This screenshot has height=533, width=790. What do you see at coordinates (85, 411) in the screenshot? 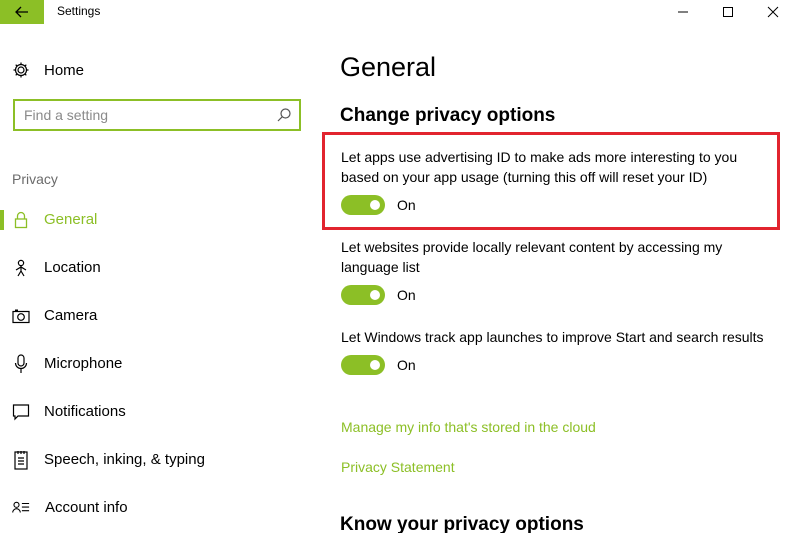
I see `sidebar-item-label: Notifications` at bounding box center [85, 411].